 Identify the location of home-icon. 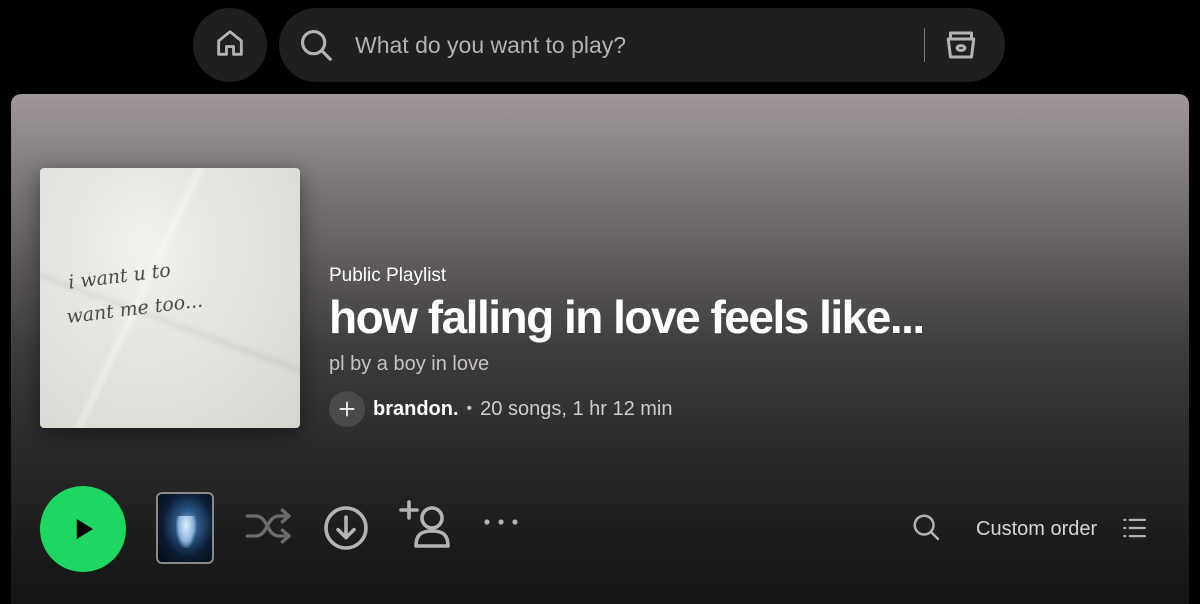
(230, 45).